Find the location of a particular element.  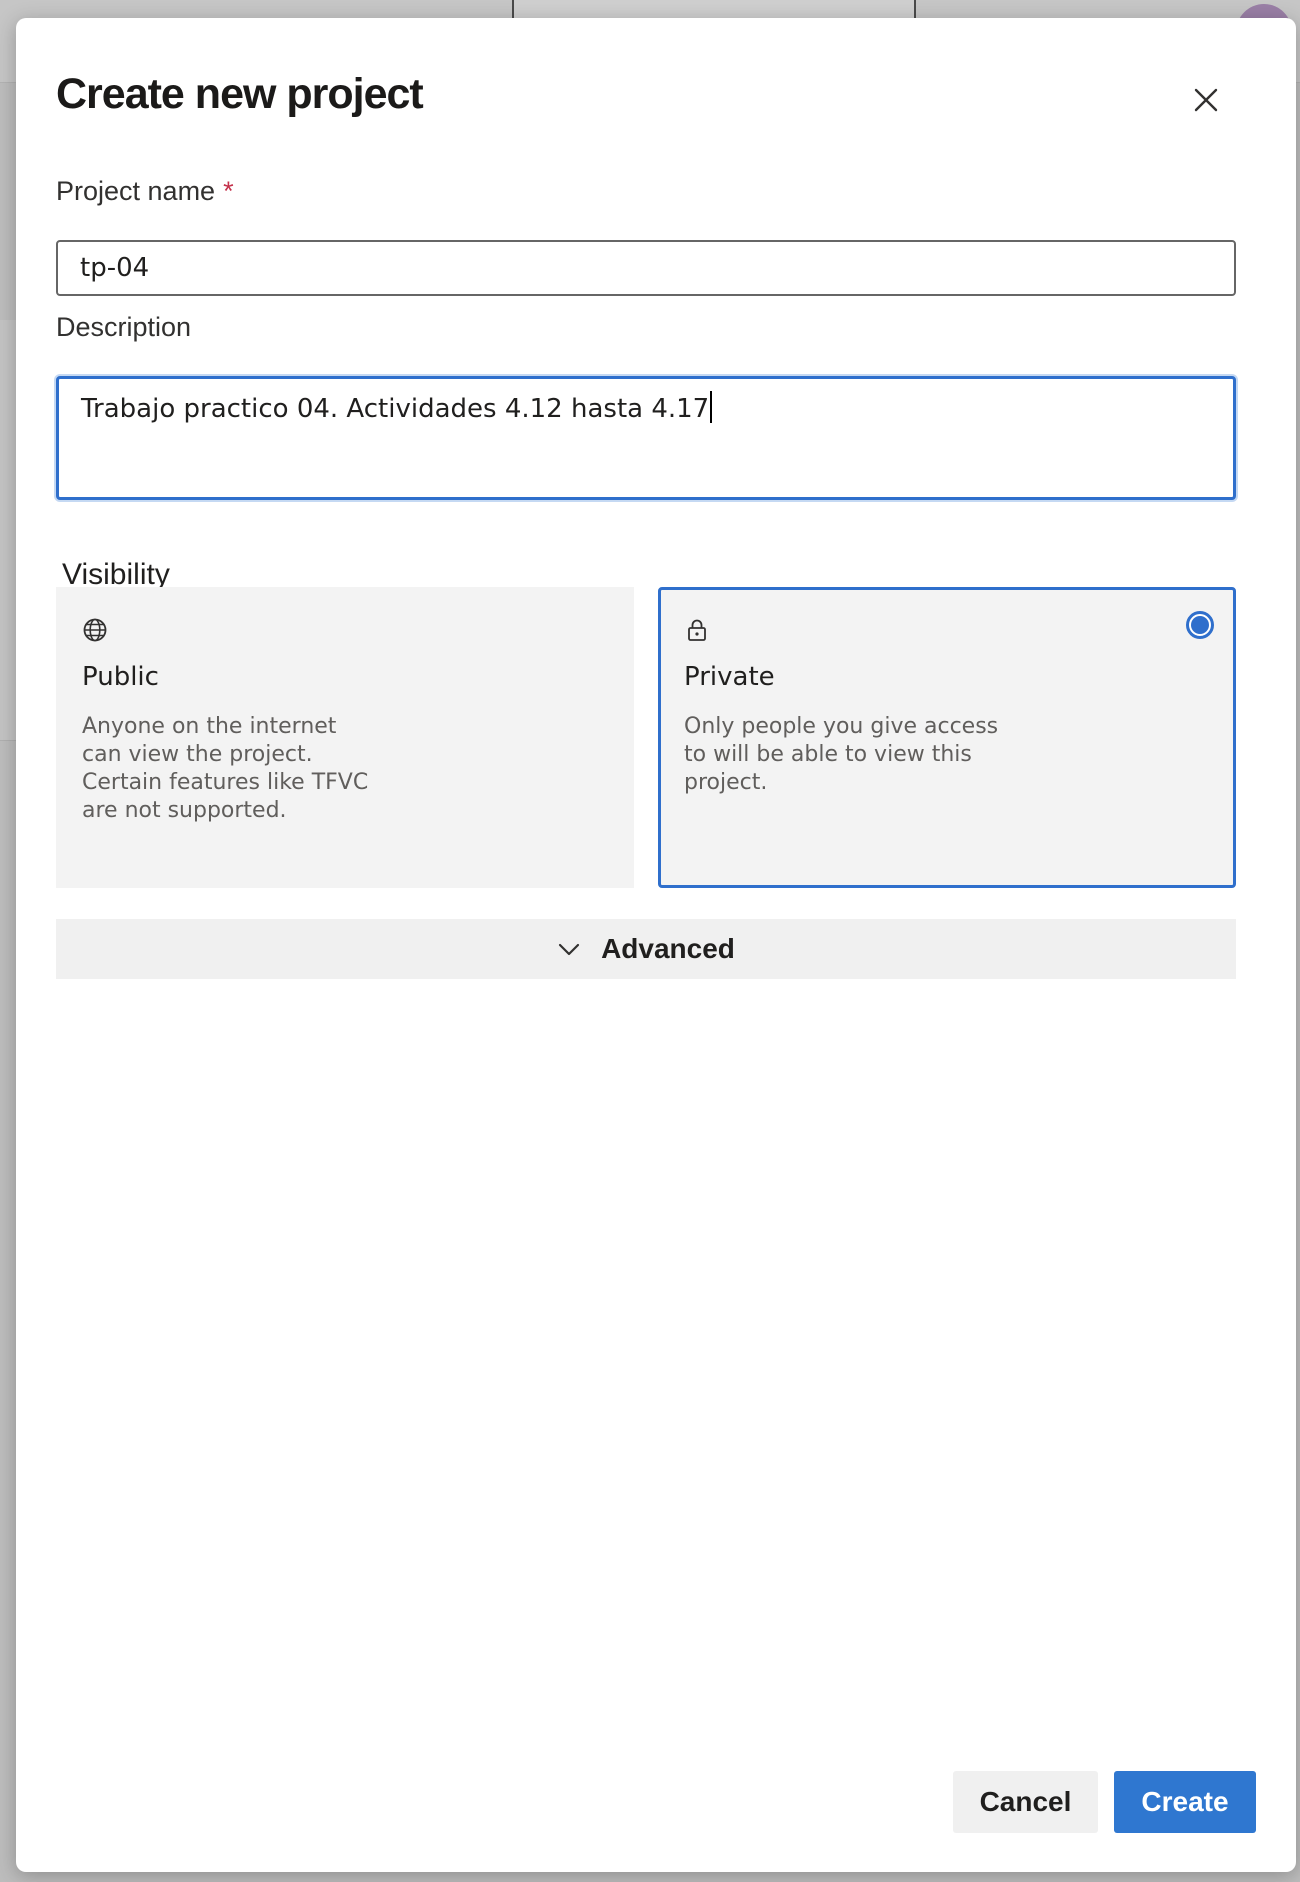

project-name-input: tp-04 is located at coordinates (646, 268).